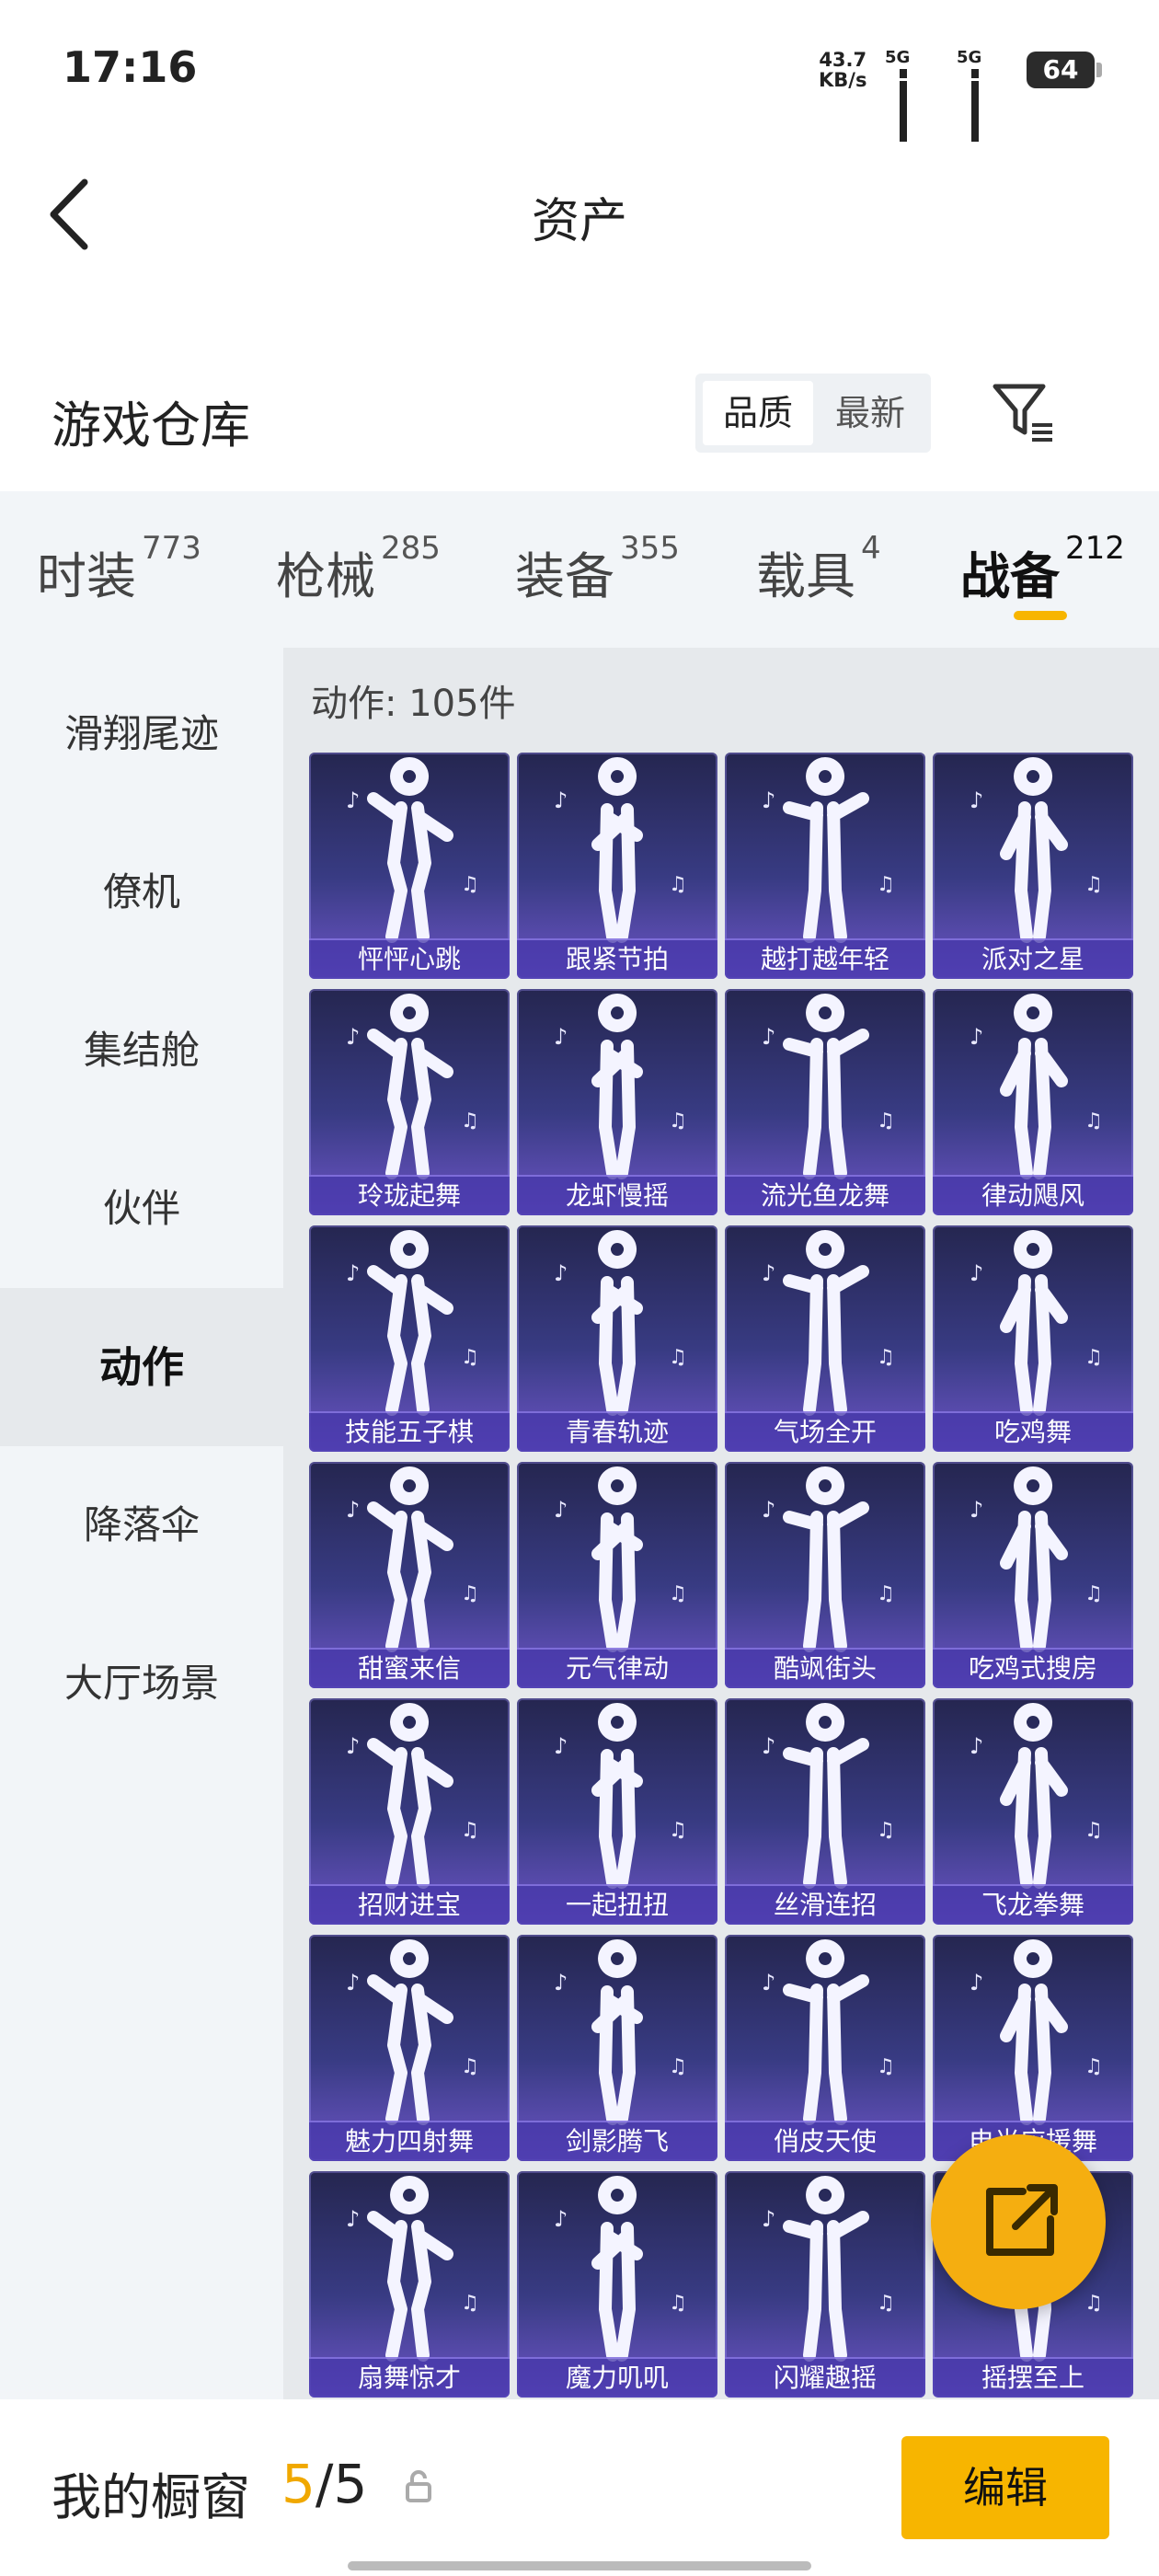 The width and height of the screenshot is (1159, 2576). I want to click on sidebar-item-emotes: 动作, so click(141, 1367).